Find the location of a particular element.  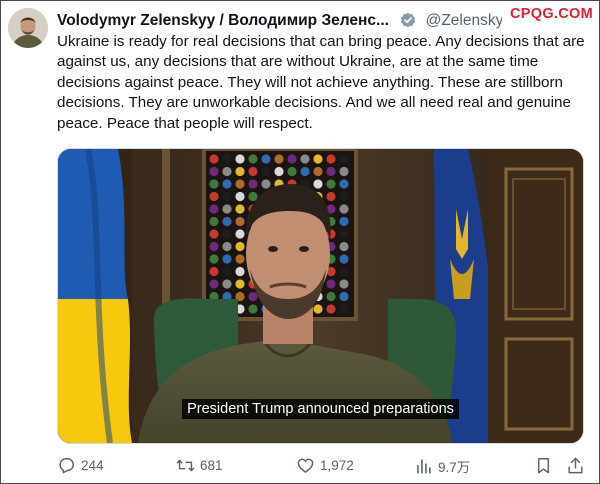

repost-button: 681 is located at coordinates (199, 465).